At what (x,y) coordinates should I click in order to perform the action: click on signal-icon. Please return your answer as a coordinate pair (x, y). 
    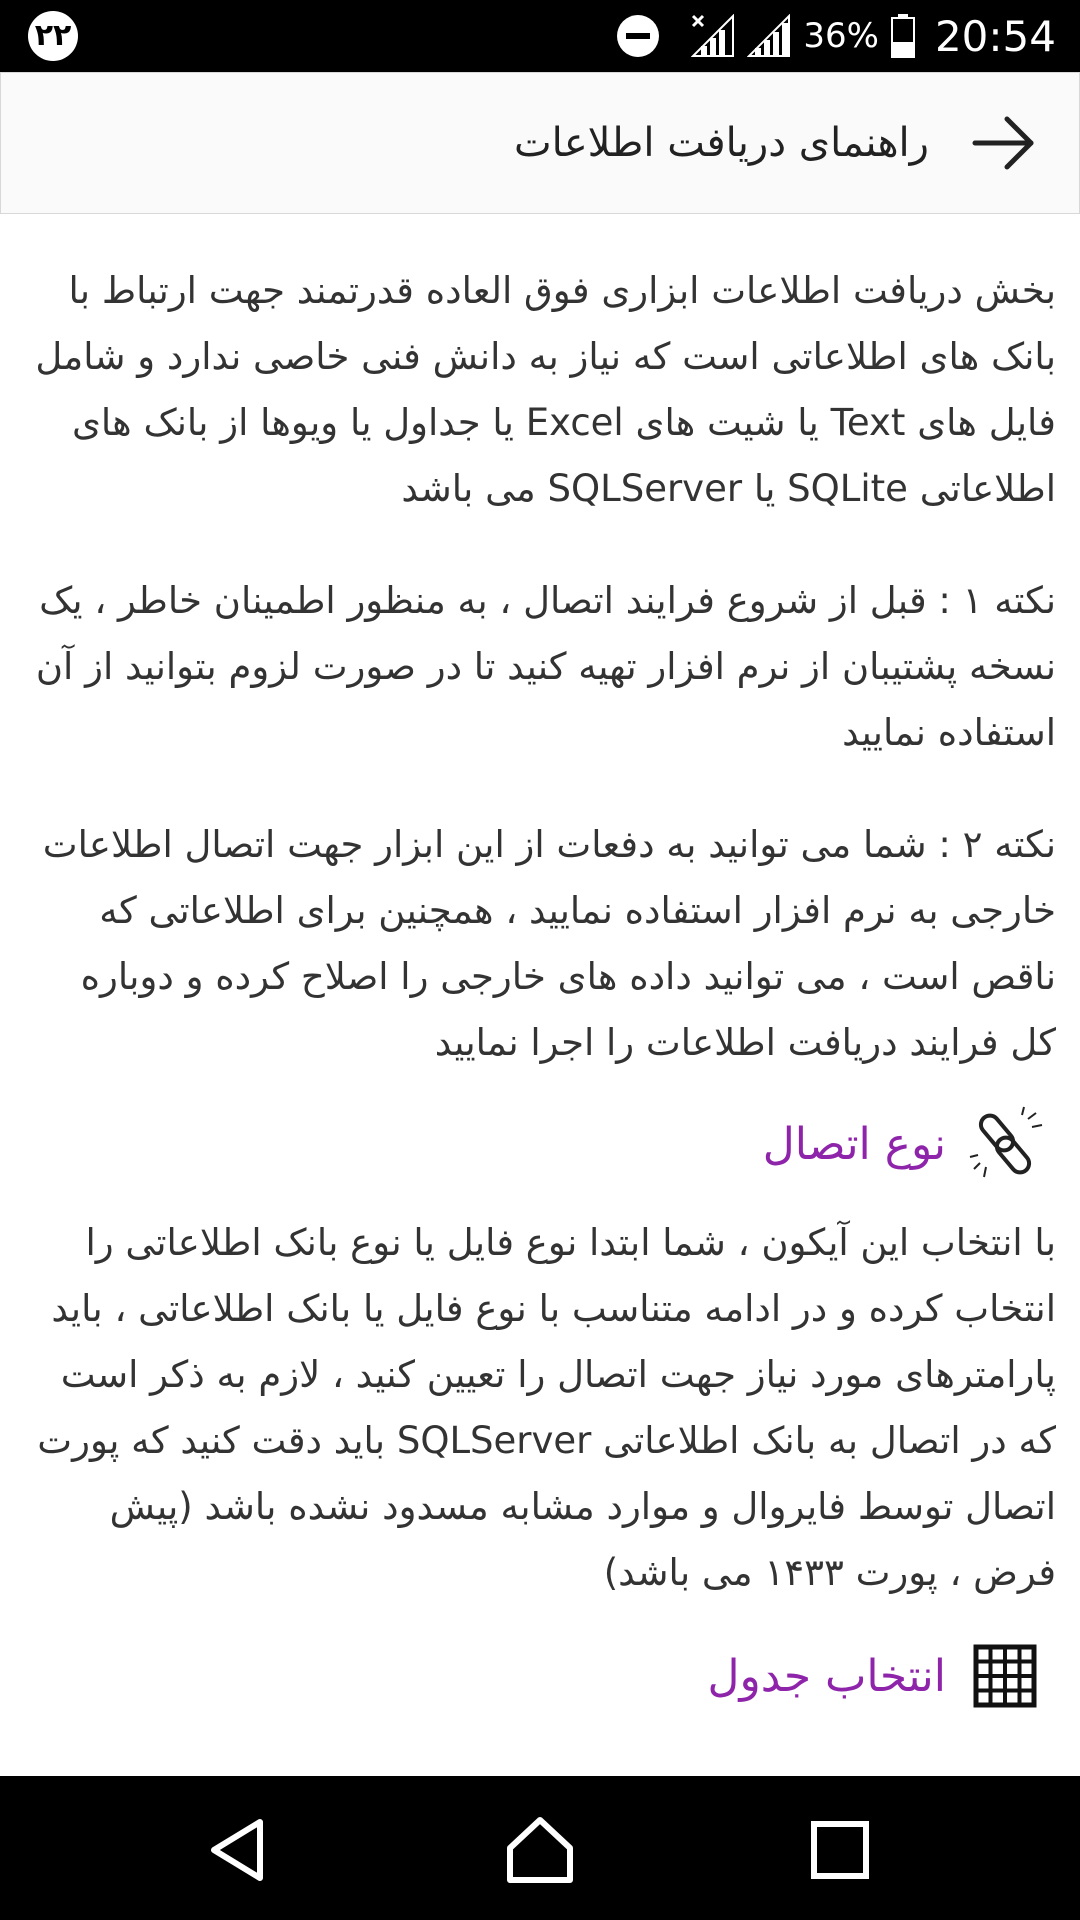
    Looking at the image, I should click on (769, 35).